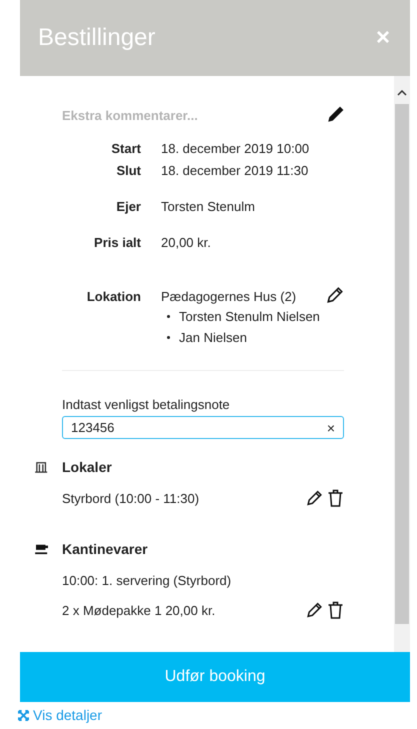 The image size is (417, 729). Describe the element at coordinates (203, 427) in the screenshot. I see `note-input-field: 123456 ×` at that location.